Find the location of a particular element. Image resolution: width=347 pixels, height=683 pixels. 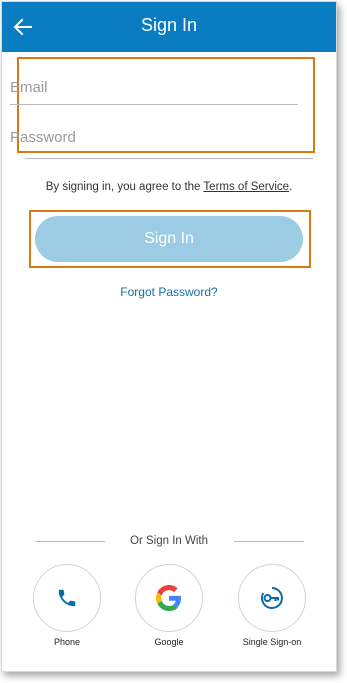

email-field is located at coordinates (154, 87).